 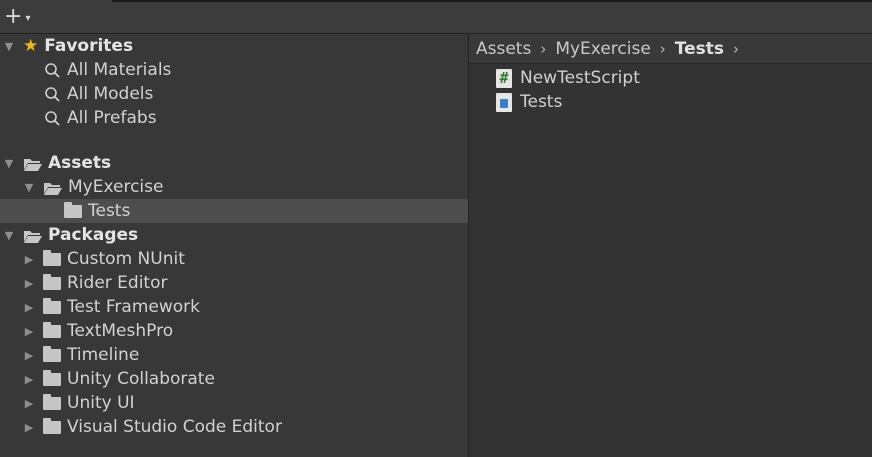 What do you see at coordinates (244, 355) in the screenshot?
I see `tree-item-timeline: ▶ Timeline` at bounding box center [244, 355].